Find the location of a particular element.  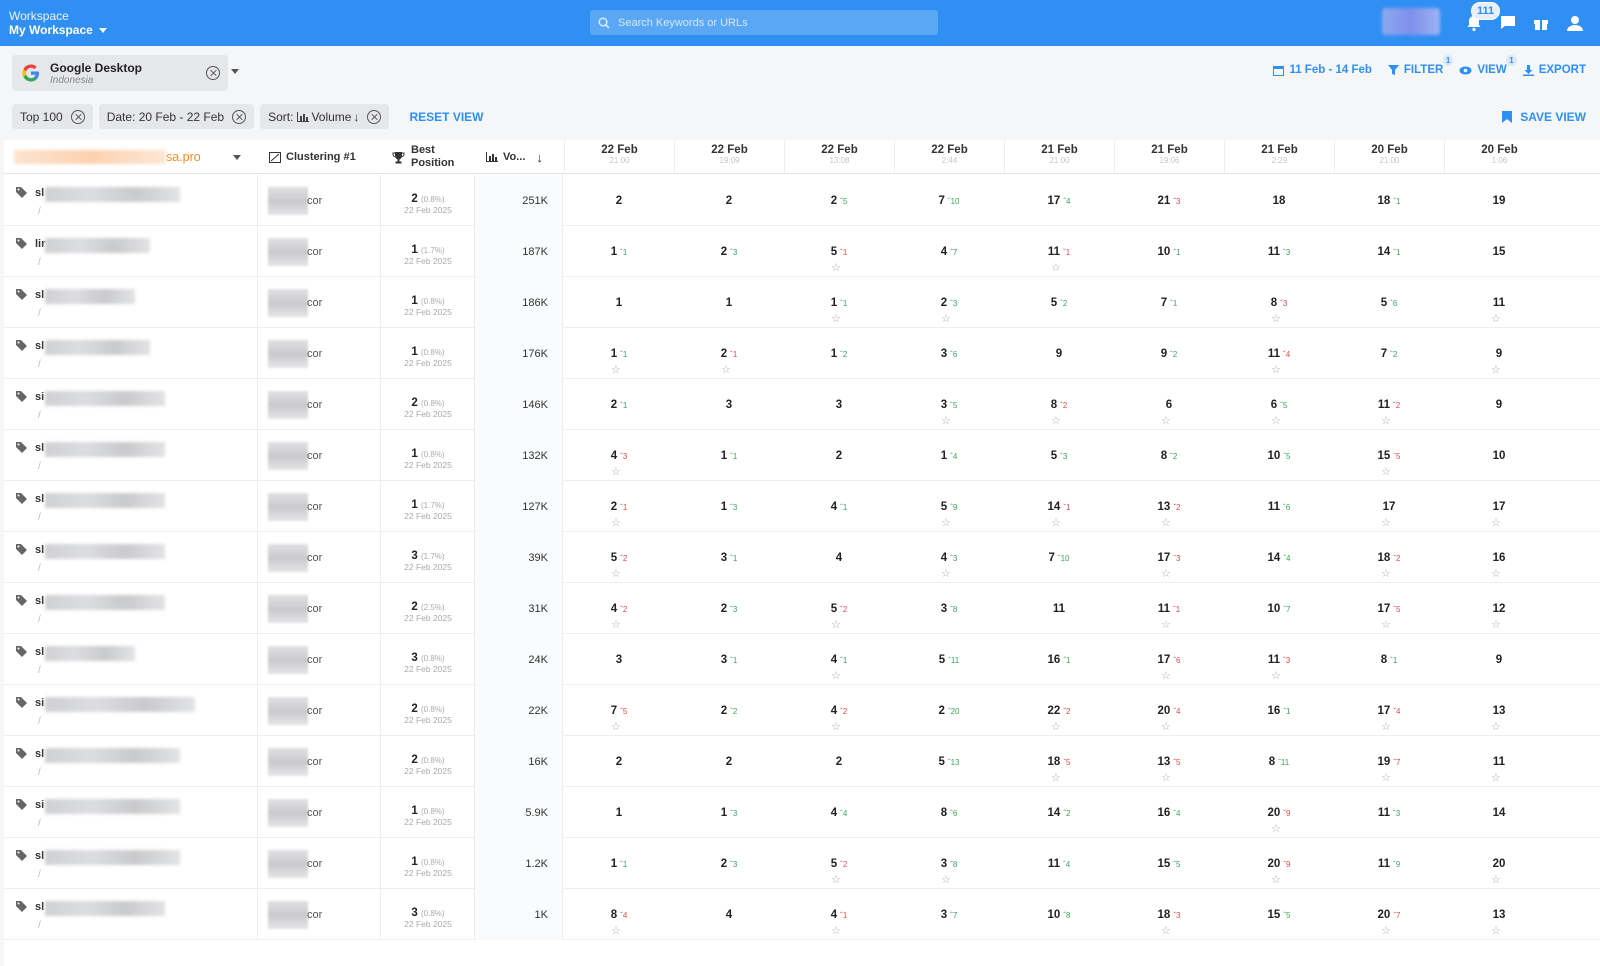

search-box is located at coordinates (764, 22).